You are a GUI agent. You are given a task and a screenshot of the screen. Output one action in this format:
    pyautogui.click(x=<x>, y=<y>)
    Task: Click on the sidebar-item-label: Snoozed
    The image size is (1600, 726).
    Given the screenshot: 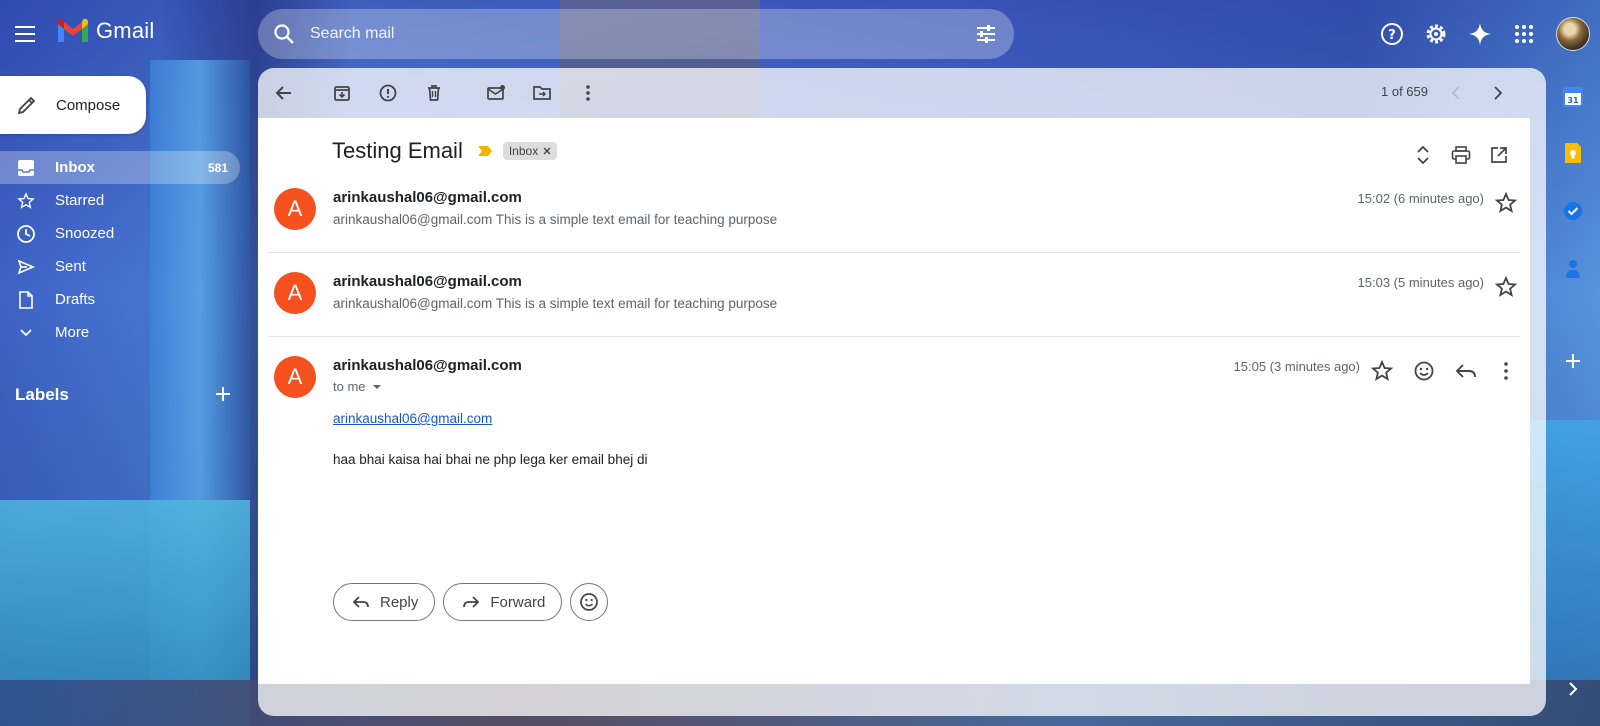 What is the action you would take?
    pyautogui.click(x=85, y=233)
    